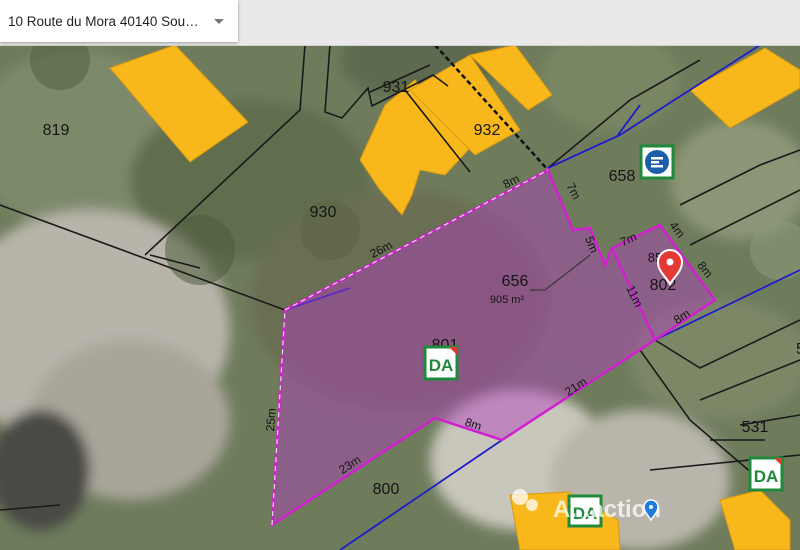  I want to click on parcel-label: 930, so click(323, 212).